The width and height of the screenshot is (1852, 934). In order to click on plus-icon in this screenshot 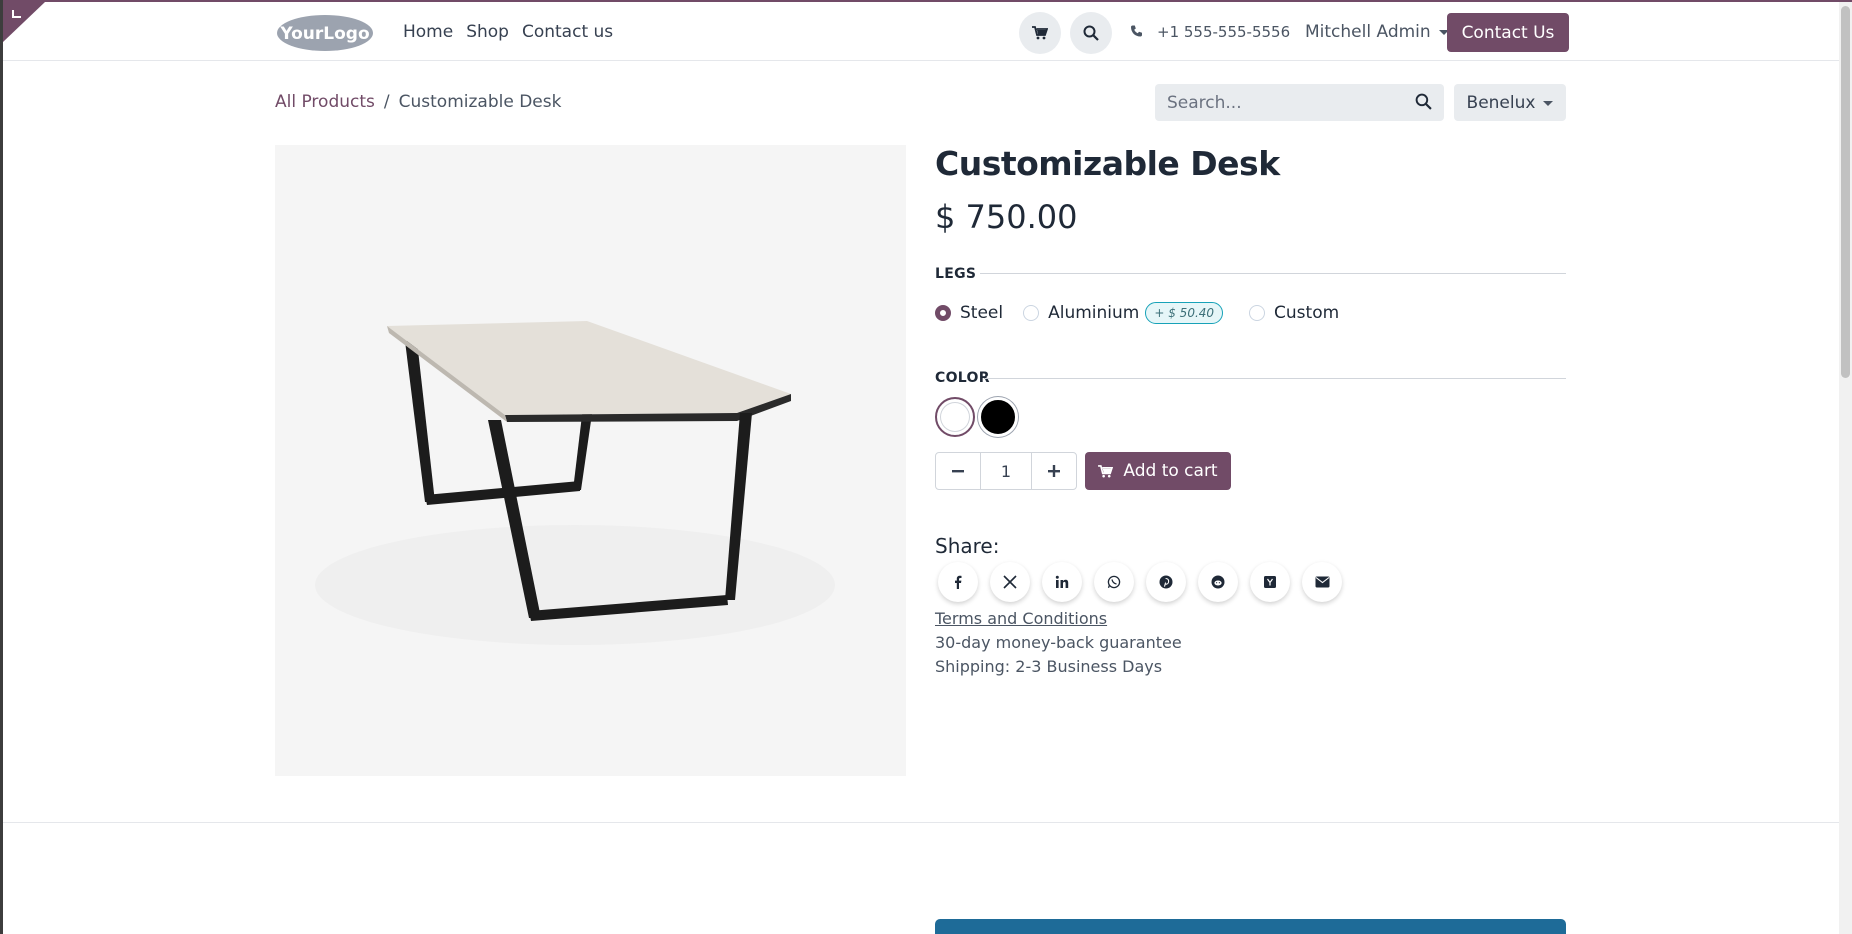, I will do `click(1054, 471)`.